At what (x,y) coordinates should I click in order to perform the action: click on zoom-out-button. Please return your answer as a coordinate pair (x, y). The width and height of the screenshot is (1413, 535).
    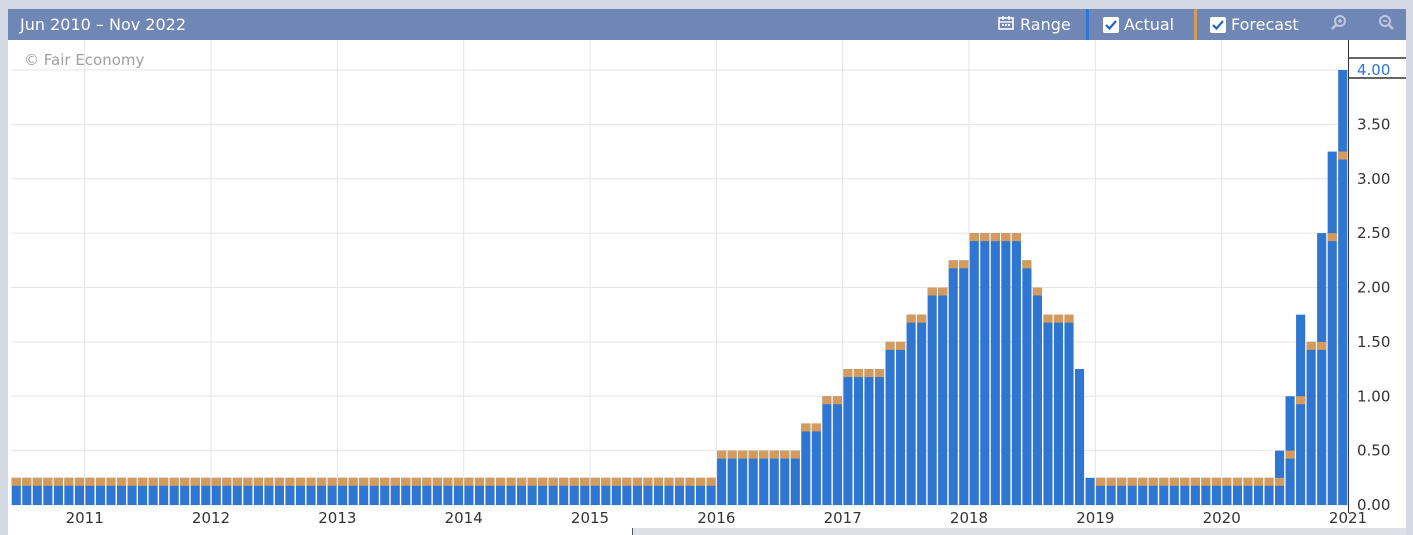
    Looking at the image, I should click on (1387, 24).